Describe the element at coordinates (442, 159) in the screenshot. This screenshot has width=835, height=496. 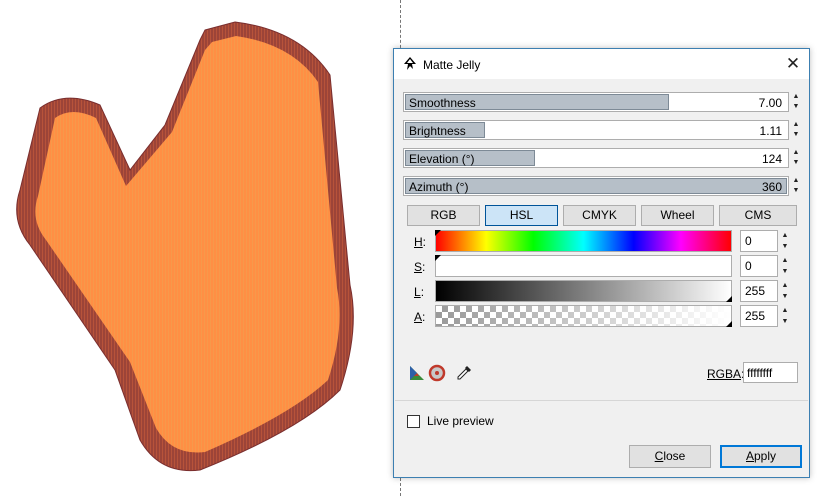
I see `slider-label: Elevation (°)` at that location.